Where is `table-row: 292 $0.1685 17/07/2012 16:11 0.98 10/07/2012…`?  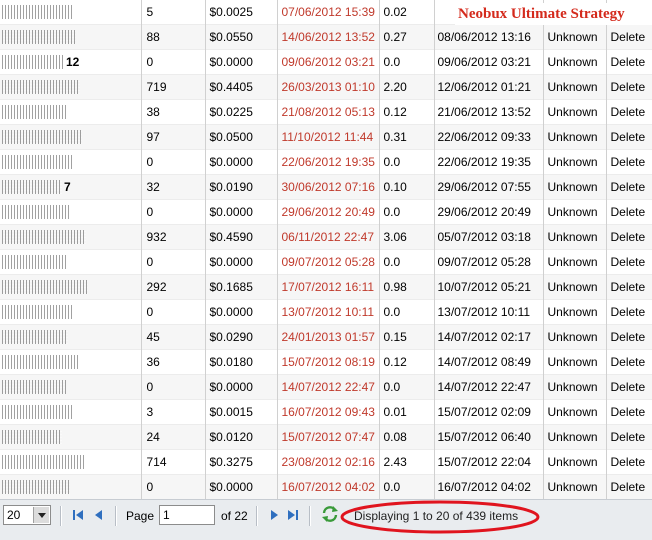
table-row: 292 $0.1685 17/07/2012 16:11 0.98 10/07/2012… is located at coordinates (326, 287).